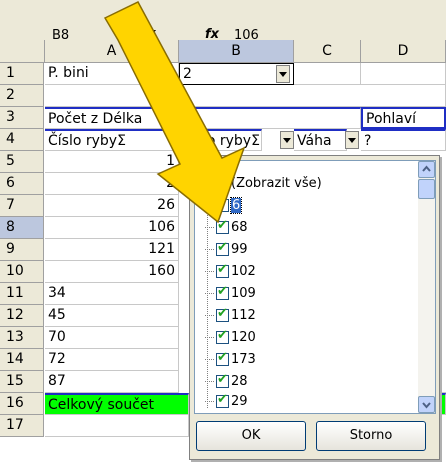 Image resolution: width=446 pixels, height=468 pixels. Describe the element at coordinates (320, 140) in the screenshot. I see `cell-c4: Váha` at that location.